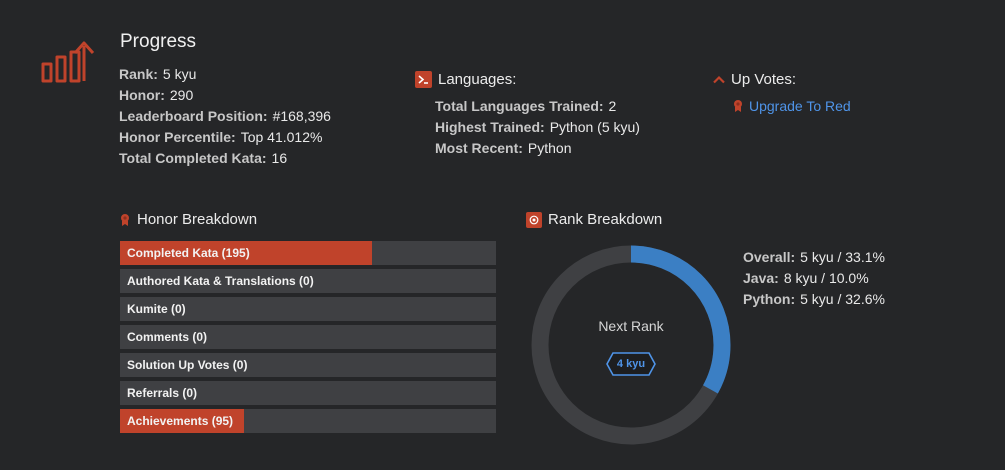 This screenshot has height=470, width=1005. What do you see at coordinates (800, 106) in the screenshot?
I see `upgrade-to-red-link: Upgrade To Red` at bounding box center [800, 106].